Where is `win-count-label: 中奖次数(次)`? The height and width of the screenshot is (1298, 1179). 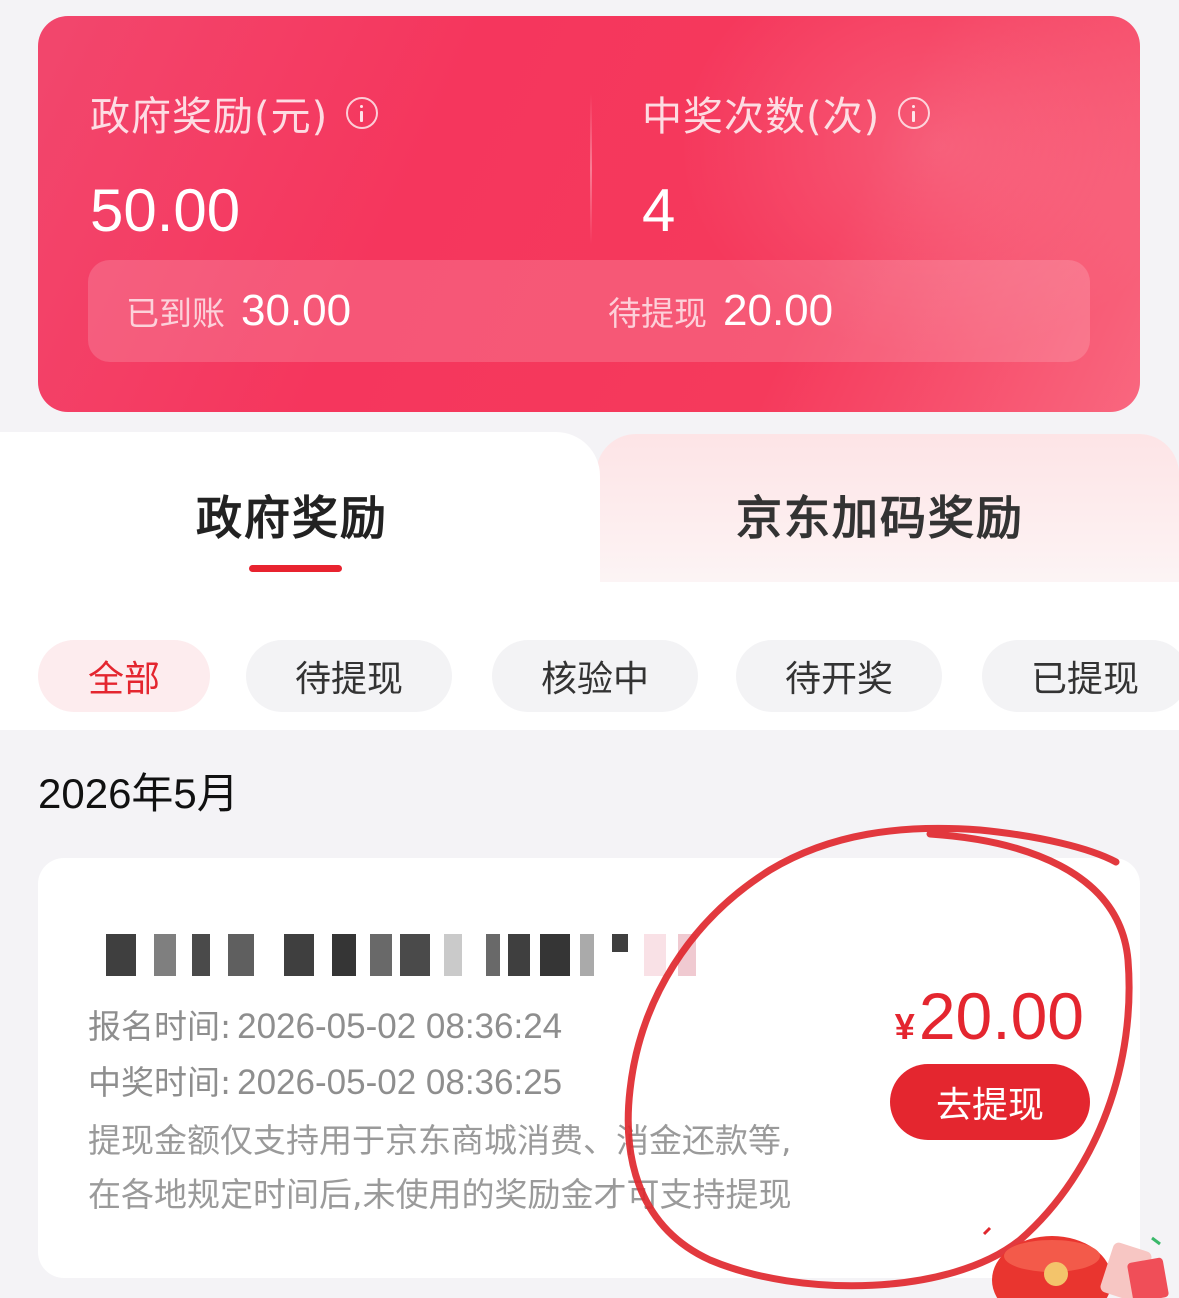 win-count-label: 中奖次数(次) is located at coordinates (761, 117).